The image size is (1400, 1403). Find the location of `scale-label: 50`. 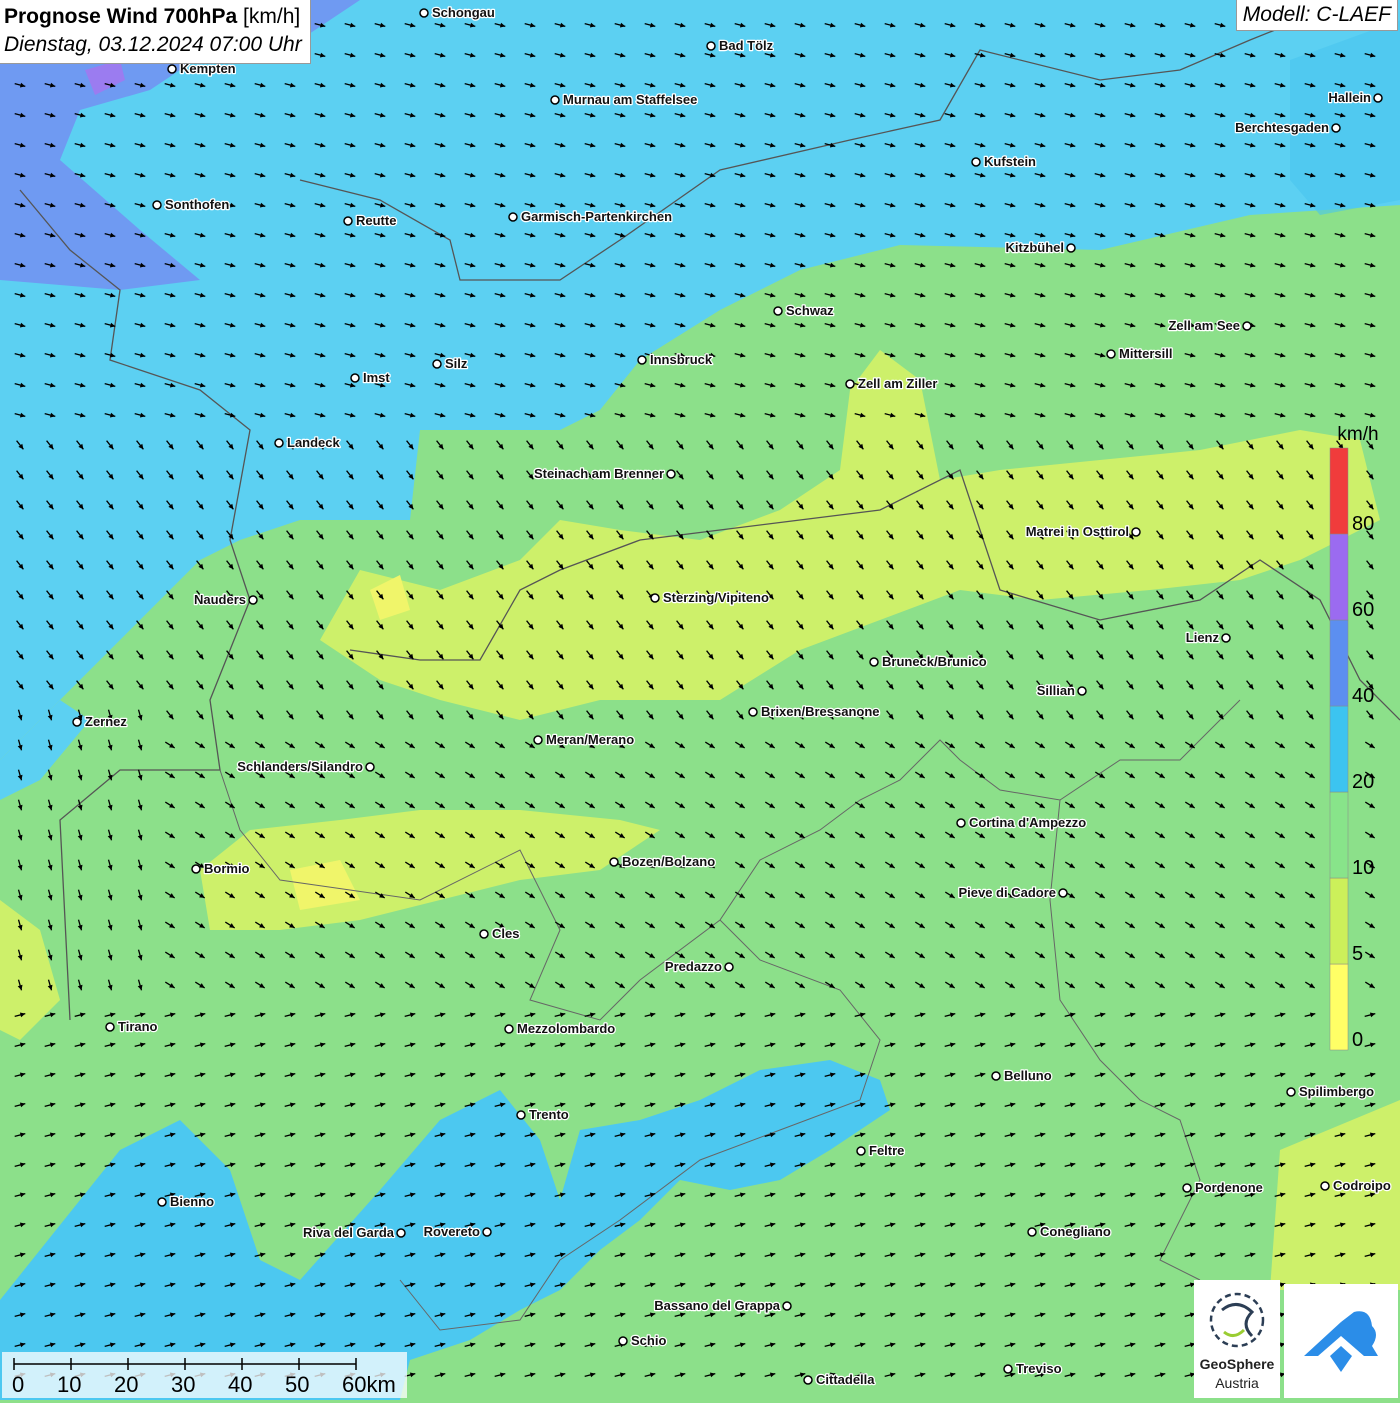

scale-label: 50 is located at coordinates (297, 1384).